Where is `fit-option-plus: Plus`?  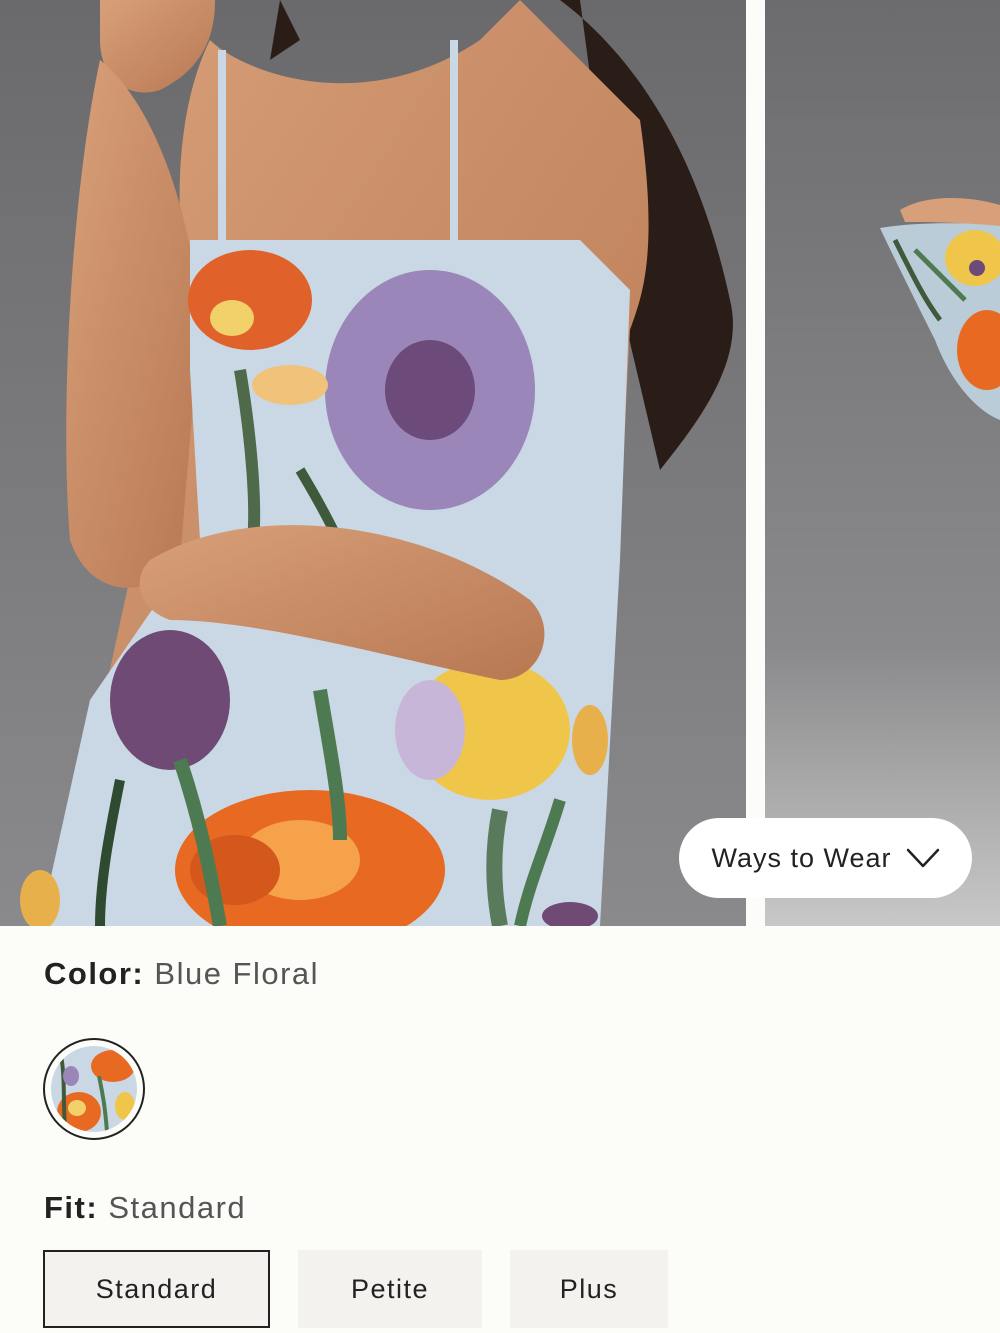
fit-option-plus: Plus is located at coordinates (589, 1289).